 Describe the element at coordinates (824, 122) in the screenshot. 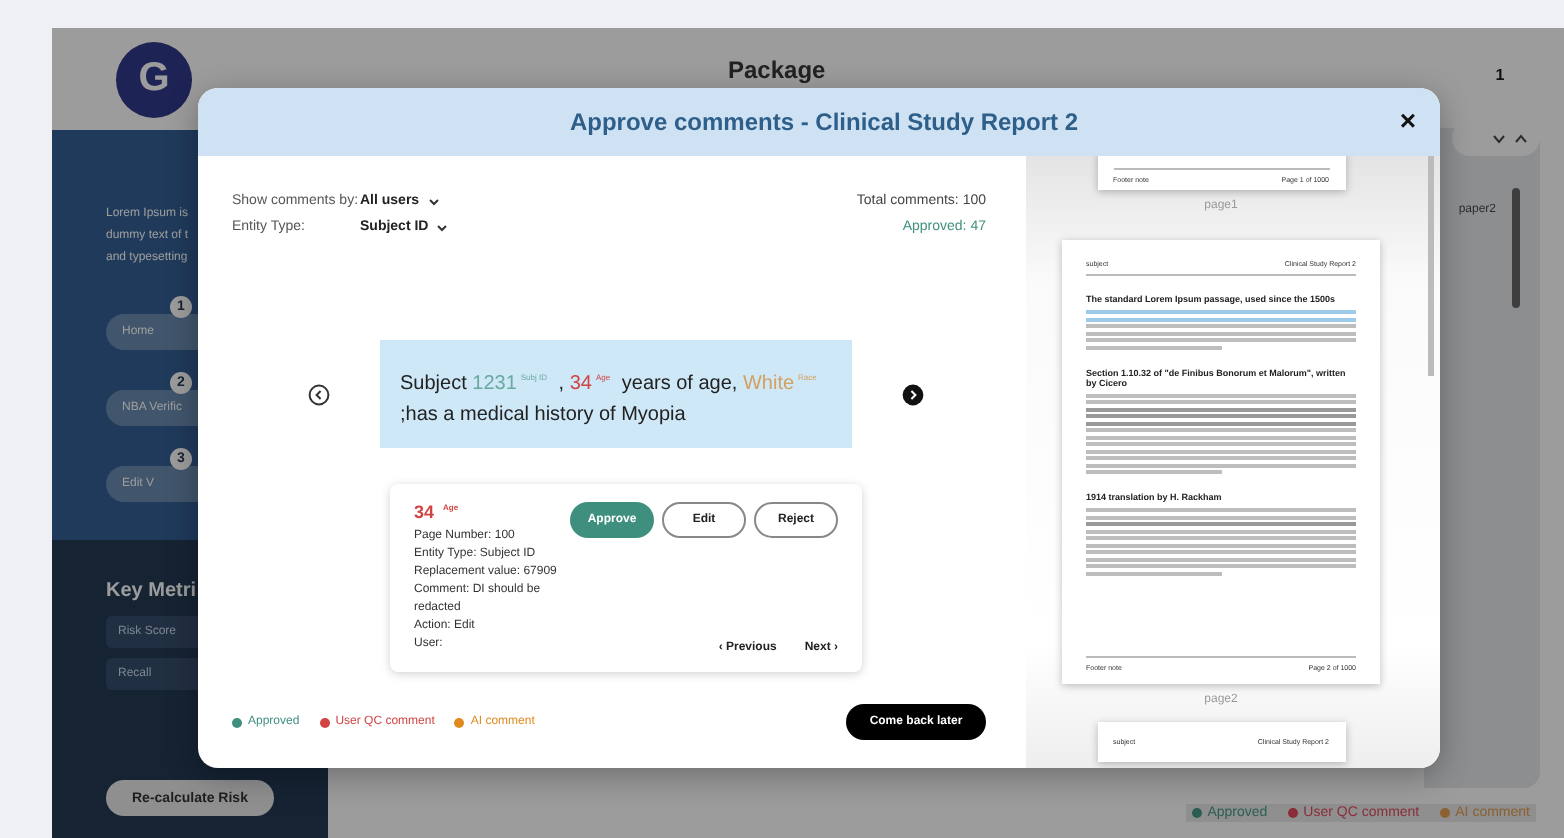

I see `dialog-title: Approve comments - Clinical Study Report 2` at that location.